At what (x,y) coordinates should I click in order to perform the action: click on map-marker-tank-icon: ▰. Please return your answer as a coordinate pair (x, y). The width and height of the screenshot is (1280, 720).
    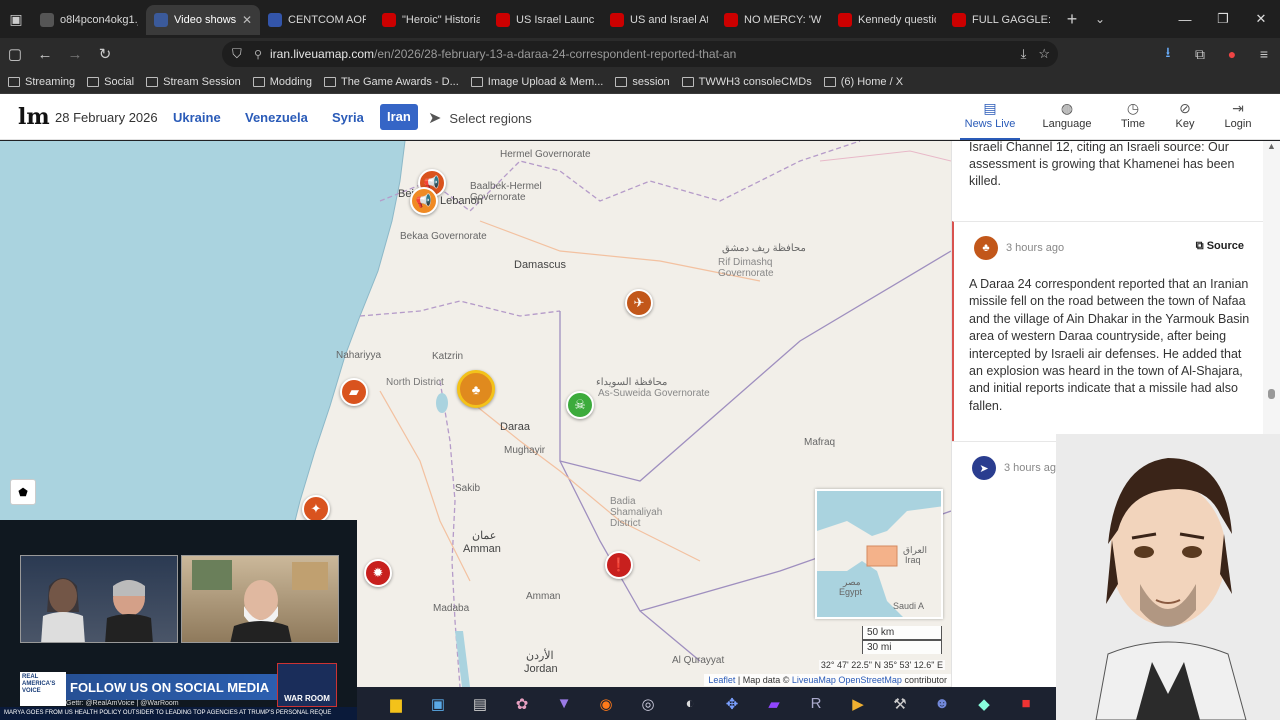
    Looking at the image, I should click on (354, 392).